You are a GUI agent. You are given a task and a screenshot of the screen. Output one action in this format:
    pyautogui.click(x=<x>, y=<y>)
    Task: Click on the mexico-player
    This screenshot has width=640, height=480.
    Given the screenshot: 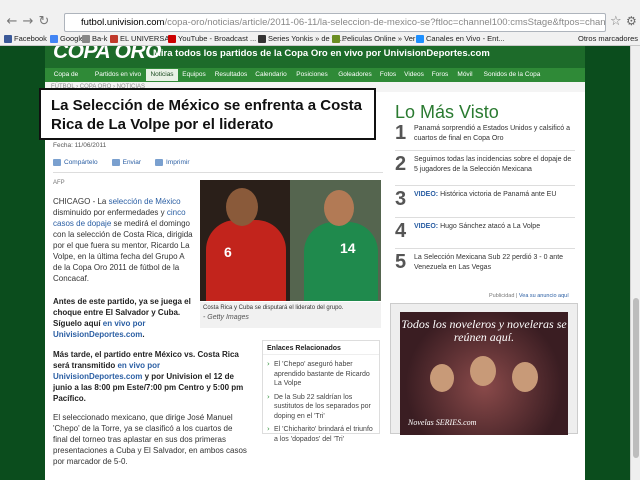 What is the action you would take?
    pyautogui.click(x=341, y=261)
    